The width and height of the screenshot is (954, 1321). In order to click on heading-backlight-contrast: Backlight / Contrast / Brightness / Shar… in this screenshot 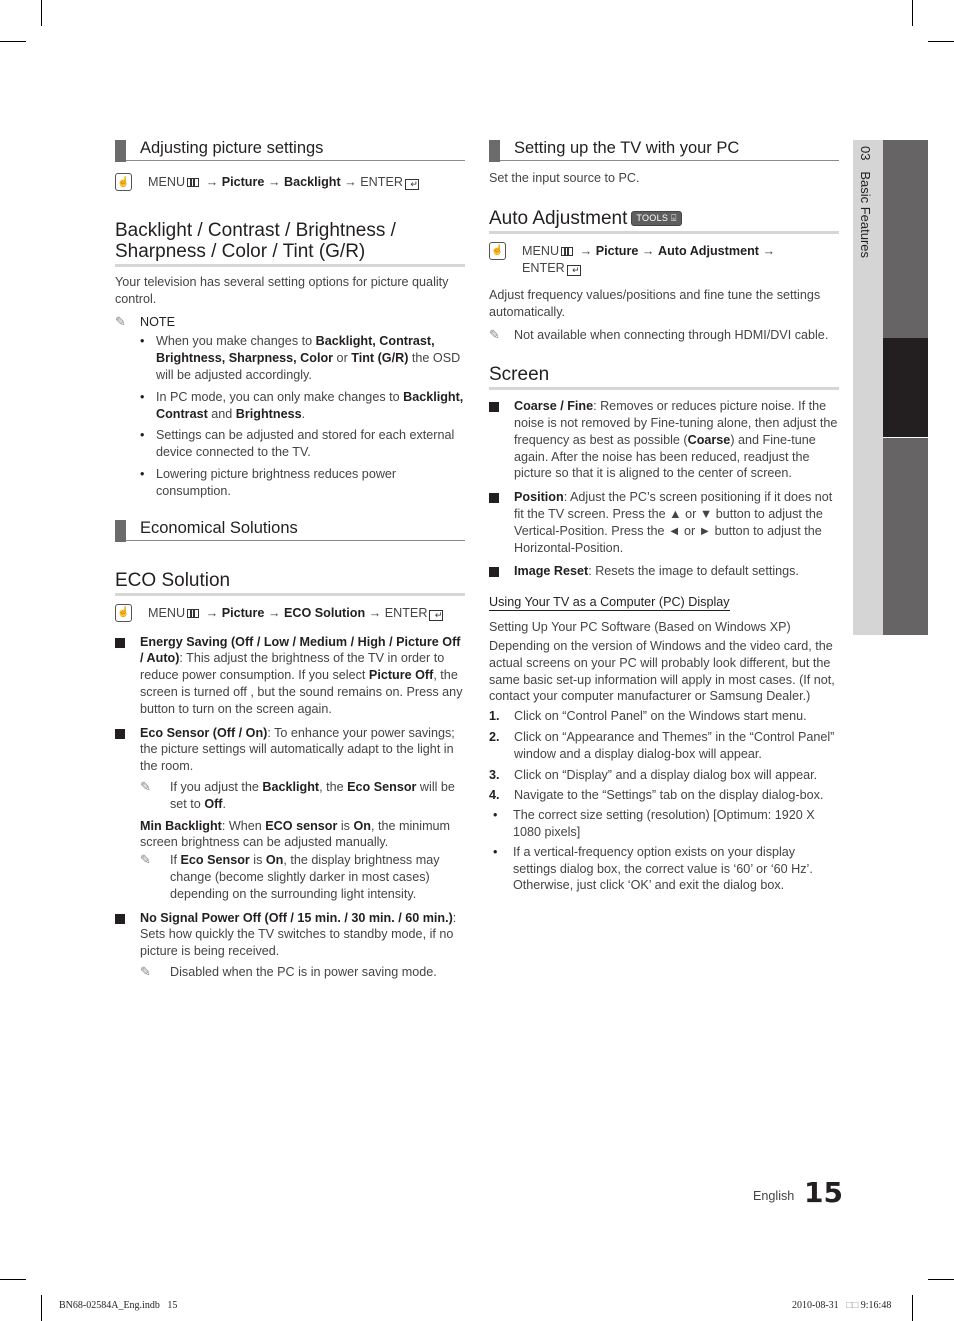, I will do `click(290, 243)`.